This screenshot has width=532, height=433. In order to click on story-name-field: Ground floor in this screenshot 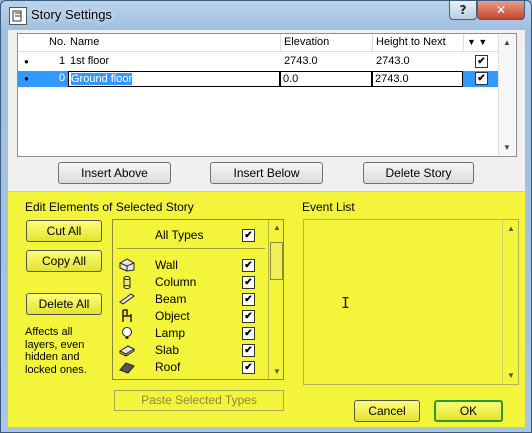, I will do `click(174, 79)`.